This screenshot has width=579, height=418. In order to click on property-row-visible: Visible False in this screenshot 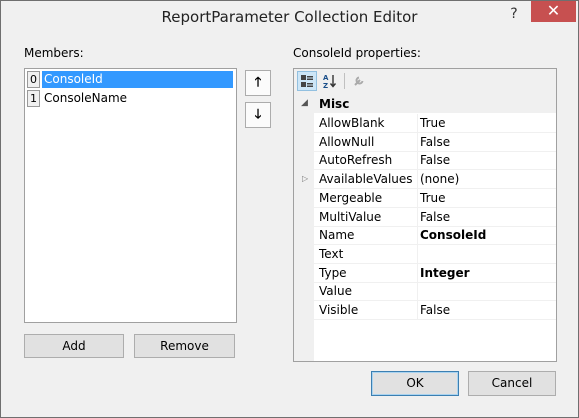, I will do `click(435, 310)`.